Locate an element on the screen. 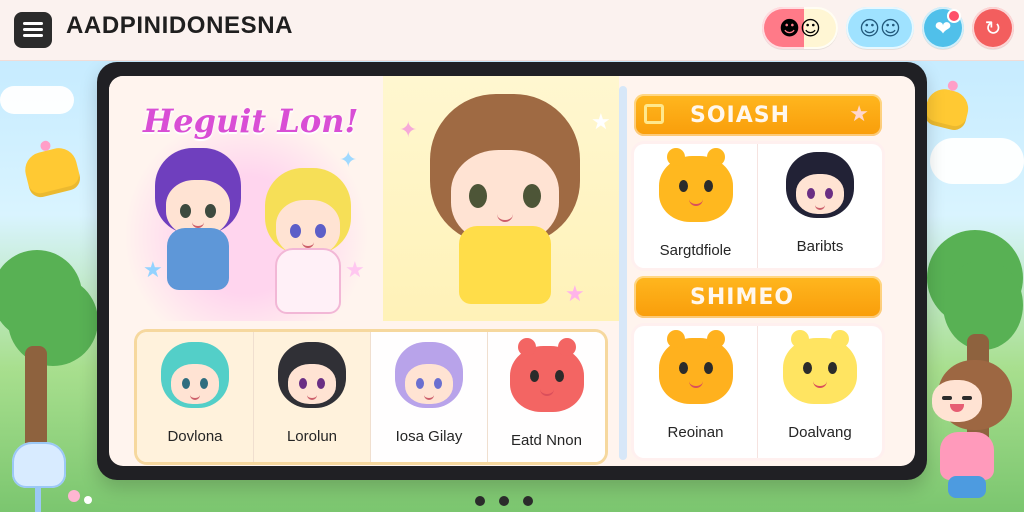  sparkle-icon: ✦ is located at coordinates (408, 130).